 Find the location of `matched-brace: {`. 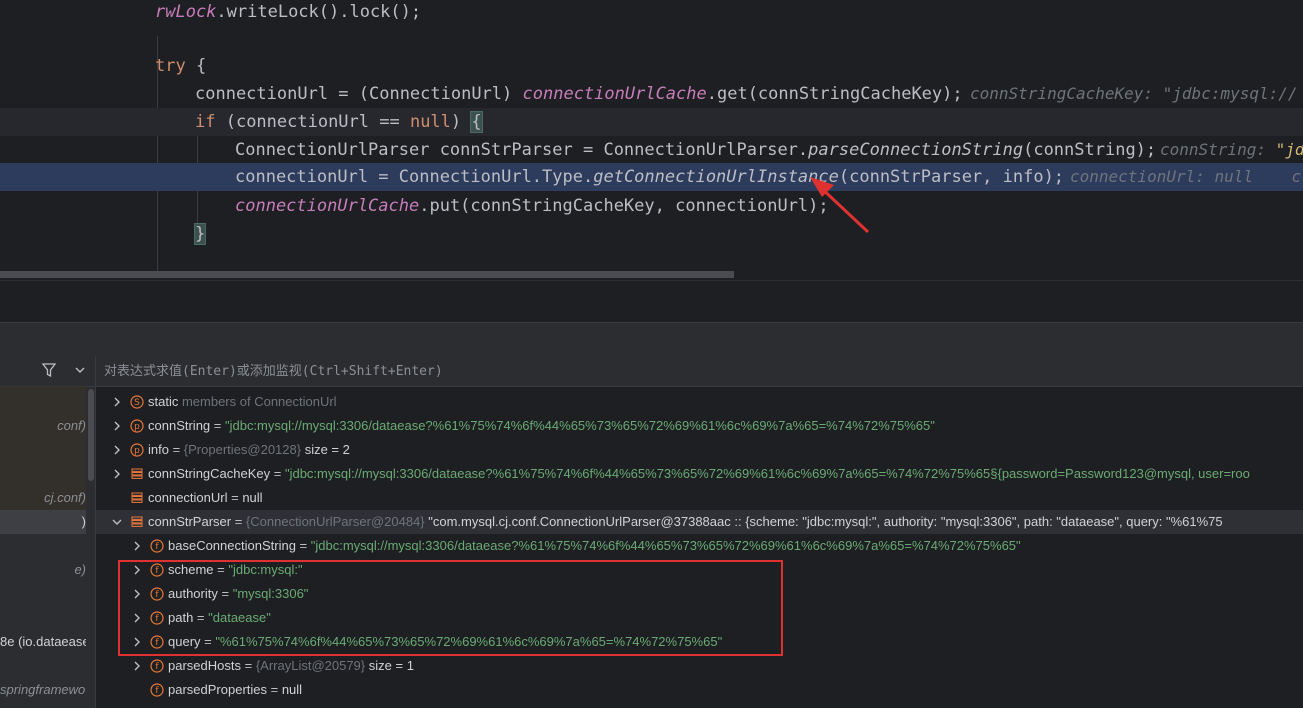

matched-brace: { is located at coordinates (476, 122).